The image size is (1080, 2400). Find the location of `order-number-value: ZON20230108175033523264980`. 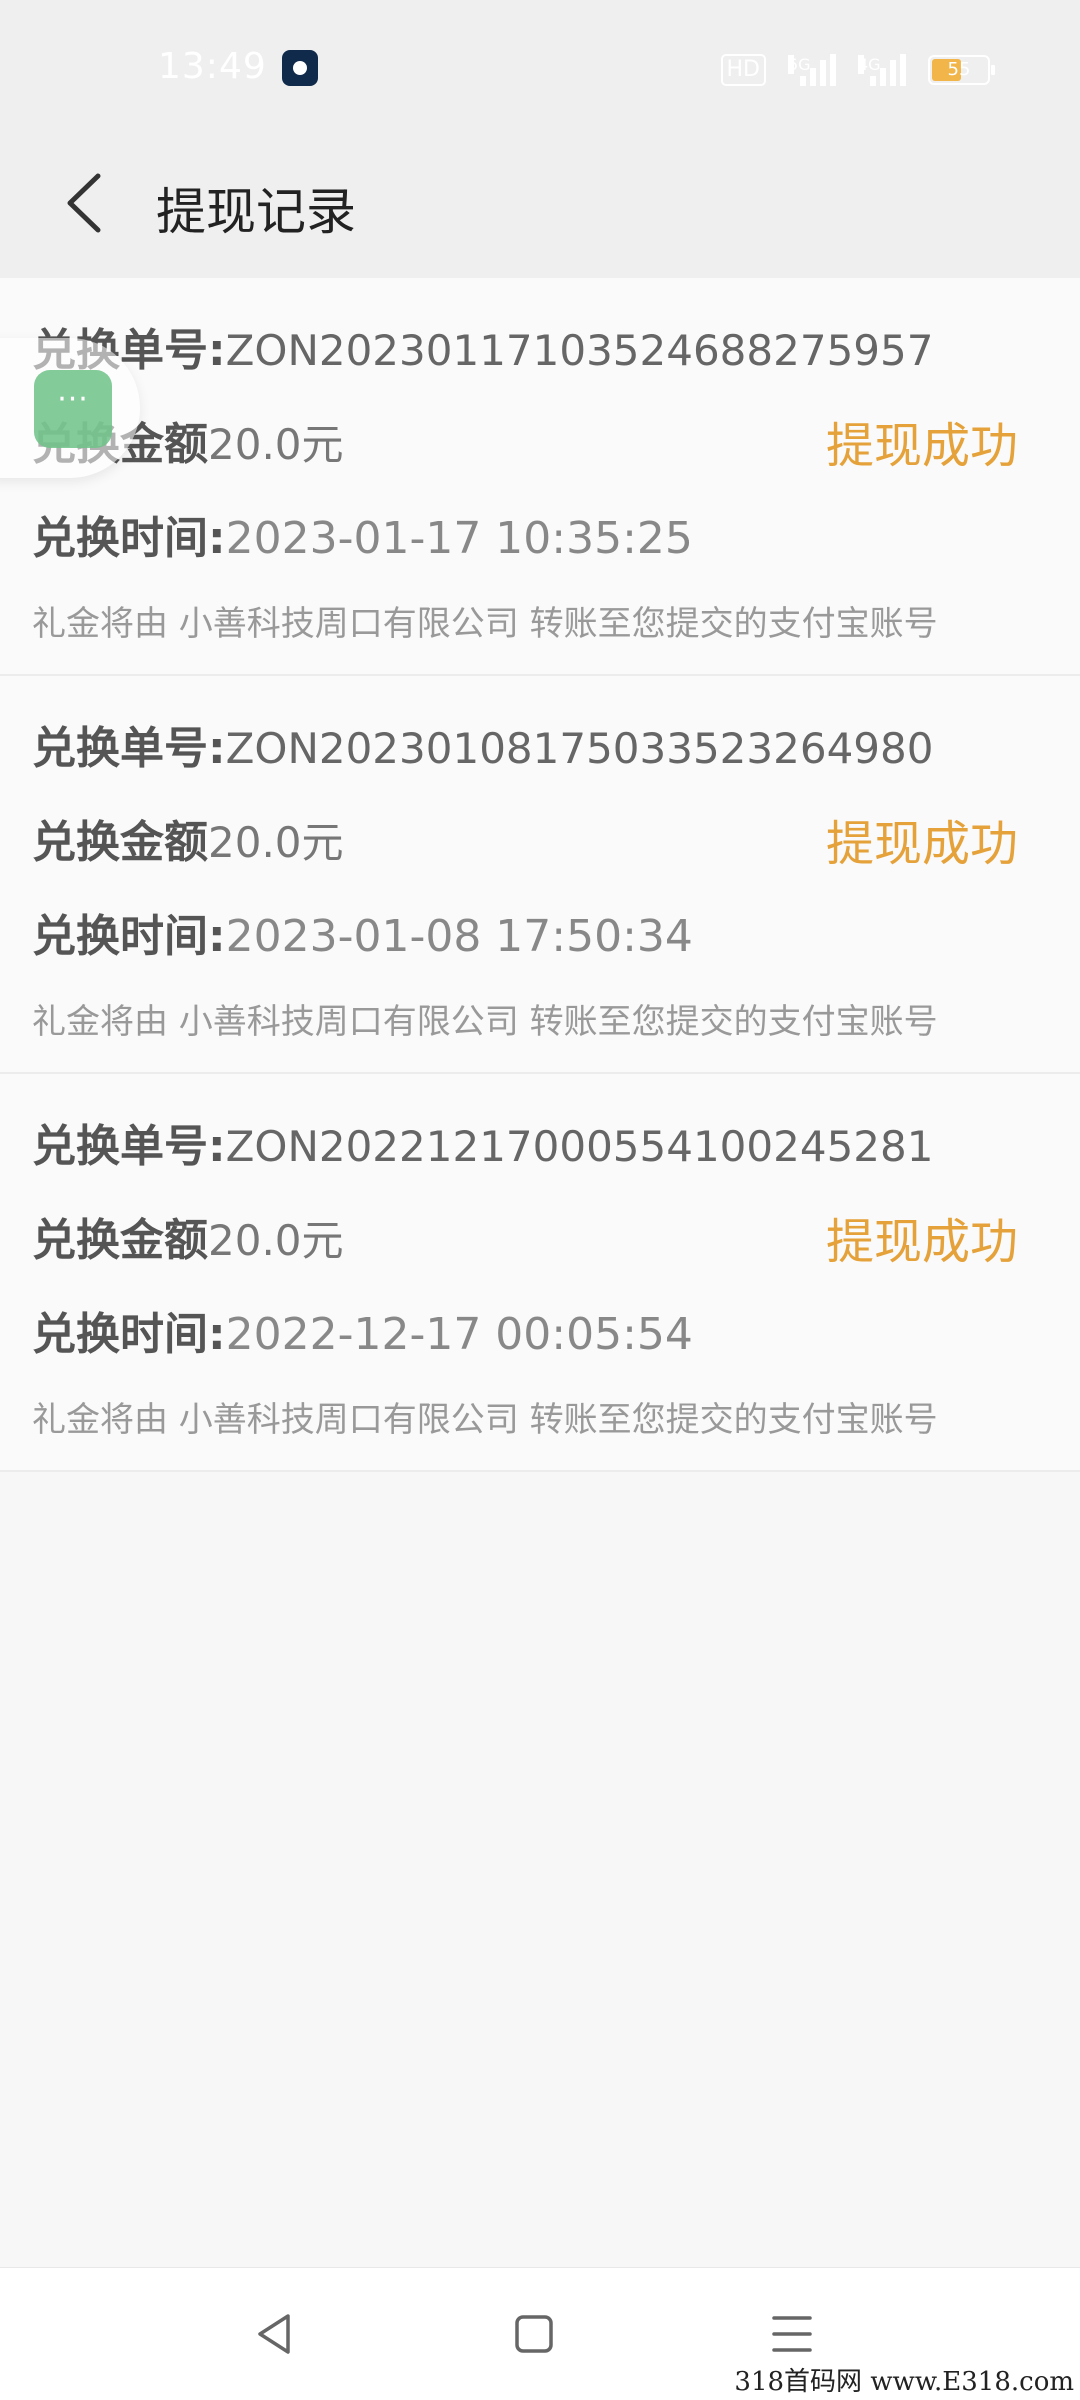

order-number-value: ZON20230108175033523264980 is located at coordinates (579, 748).